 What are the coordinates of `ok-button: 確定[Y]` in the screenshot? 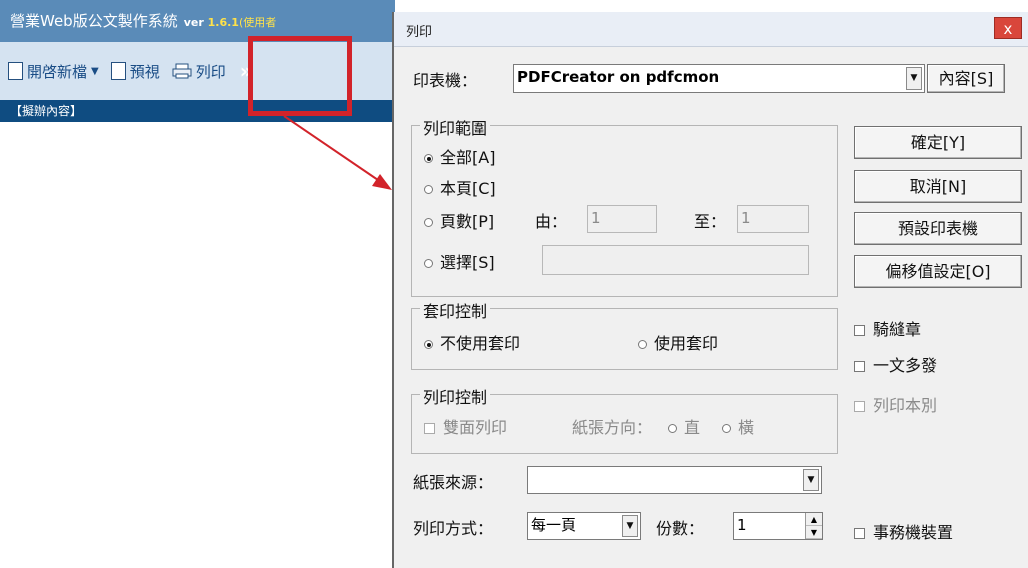 It's located at (938, 142).